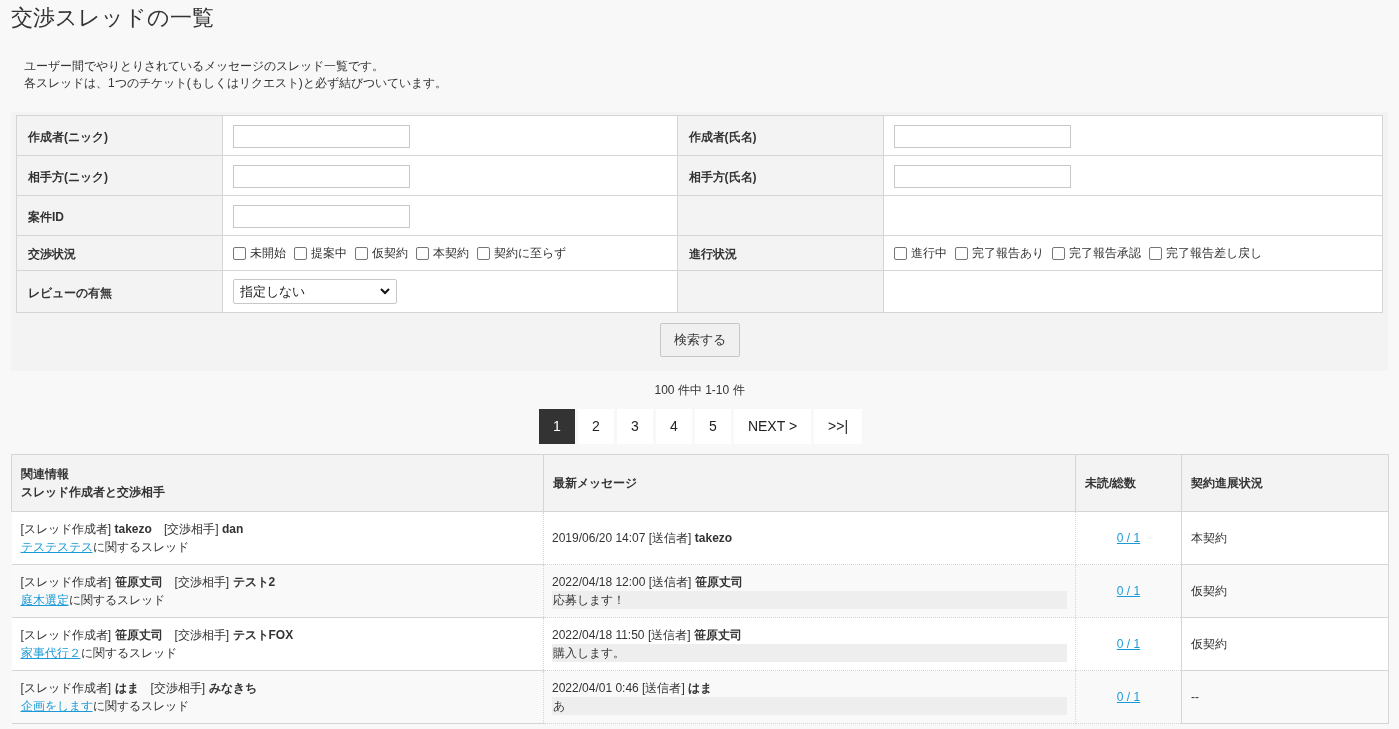  What do you see at coordinates (722, 136) in the screenshot?
I see `field-label: 作成者(氏名)` at bounding box center [722, 136].